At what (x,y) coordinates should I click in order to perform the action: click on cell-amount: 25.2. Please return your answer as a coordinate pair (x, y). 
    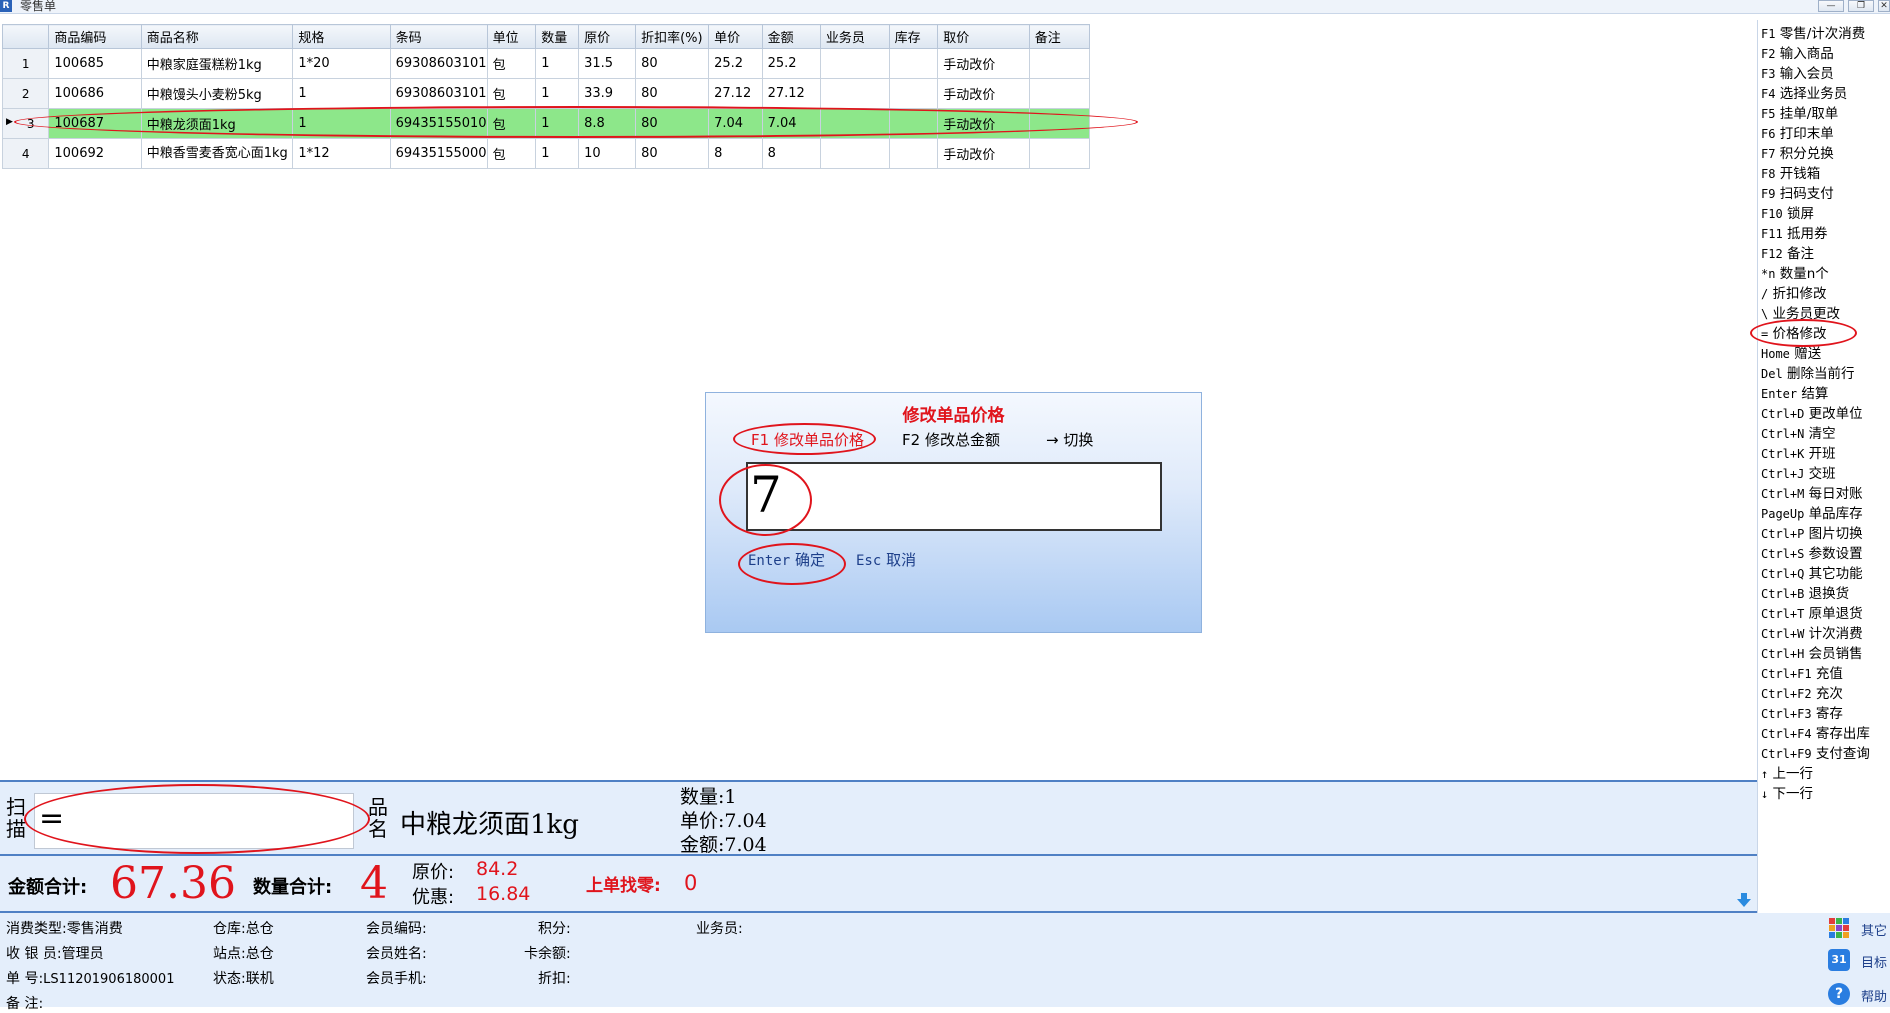
    Looking at the image, I should click on (791, 63).